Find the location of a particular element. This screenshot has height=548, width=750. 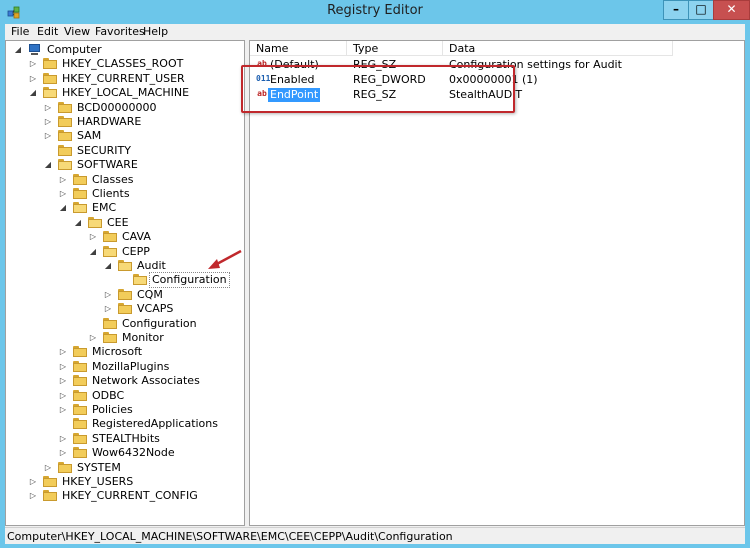

tree-item: ◢ CEE is located at coordinates (125, 223).